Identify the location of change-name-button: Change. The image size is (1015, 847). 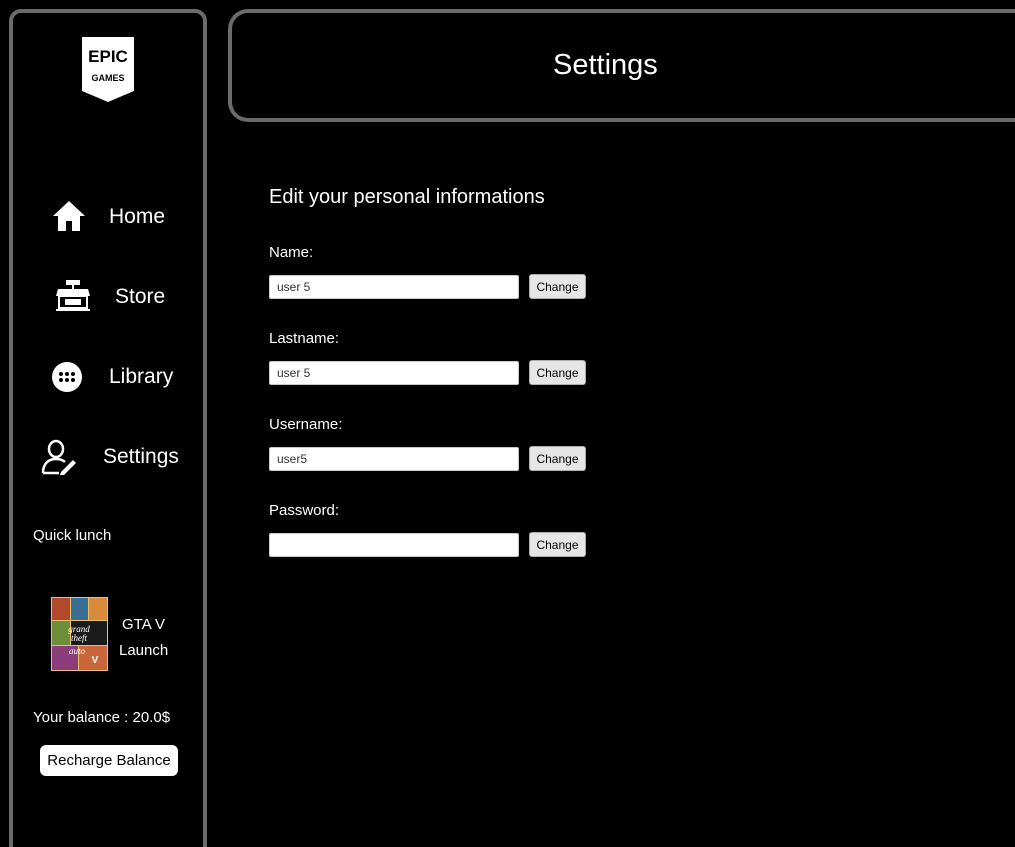
(557, 286).